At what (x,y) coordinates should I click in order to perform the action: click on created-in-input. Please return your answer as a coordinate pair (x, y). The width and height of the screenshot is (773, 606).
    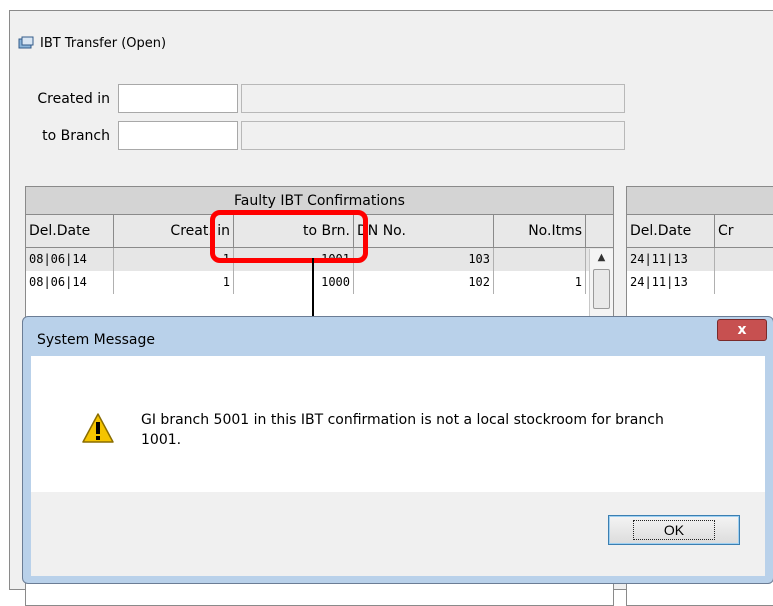
    Looking at the image, I should click on (178, 98).